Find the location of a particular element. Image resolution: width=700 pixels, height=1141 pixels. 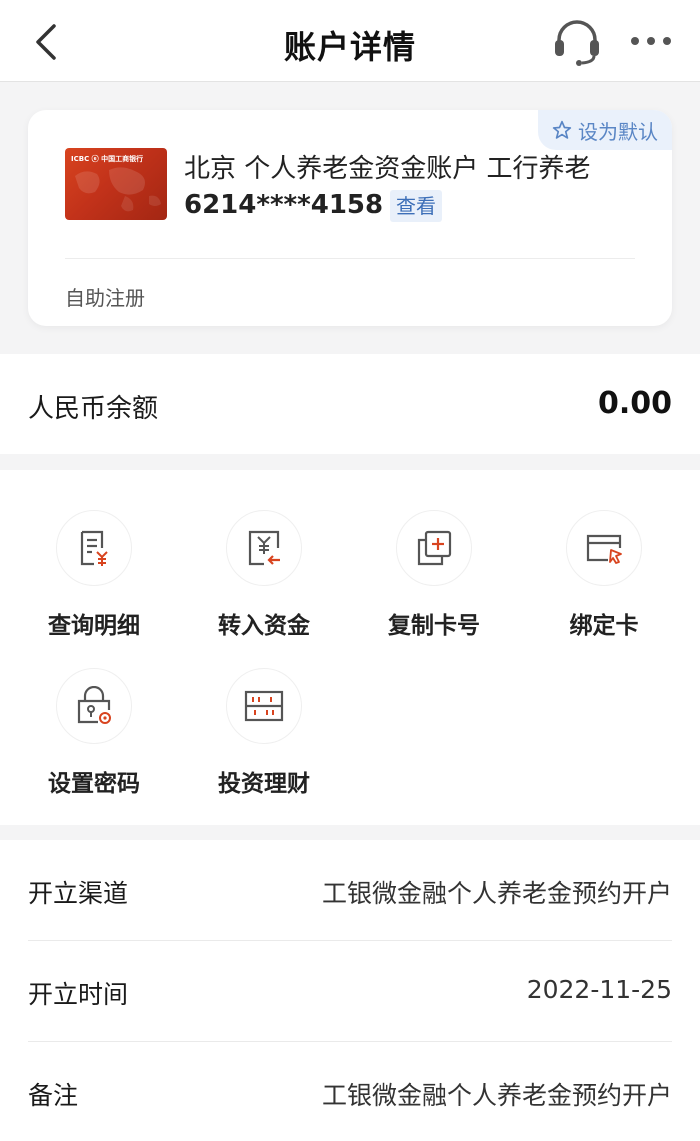

set-password-button: 设置密码 is located at coordinates (94, 733).